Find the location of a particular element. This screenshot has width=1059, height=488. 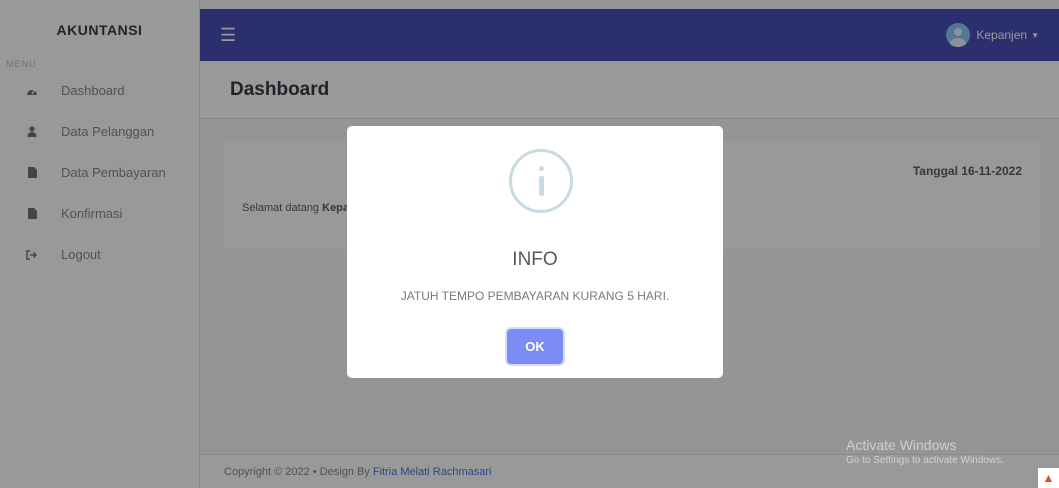

dialog-title: INFO is located at coordinates (535, 259).